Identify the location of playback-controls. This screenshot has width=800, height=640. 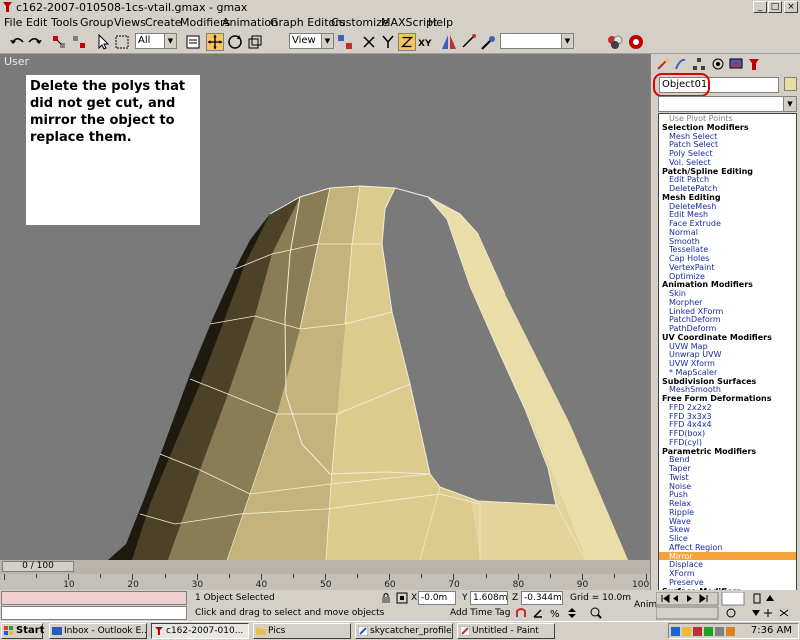
(728, 606).